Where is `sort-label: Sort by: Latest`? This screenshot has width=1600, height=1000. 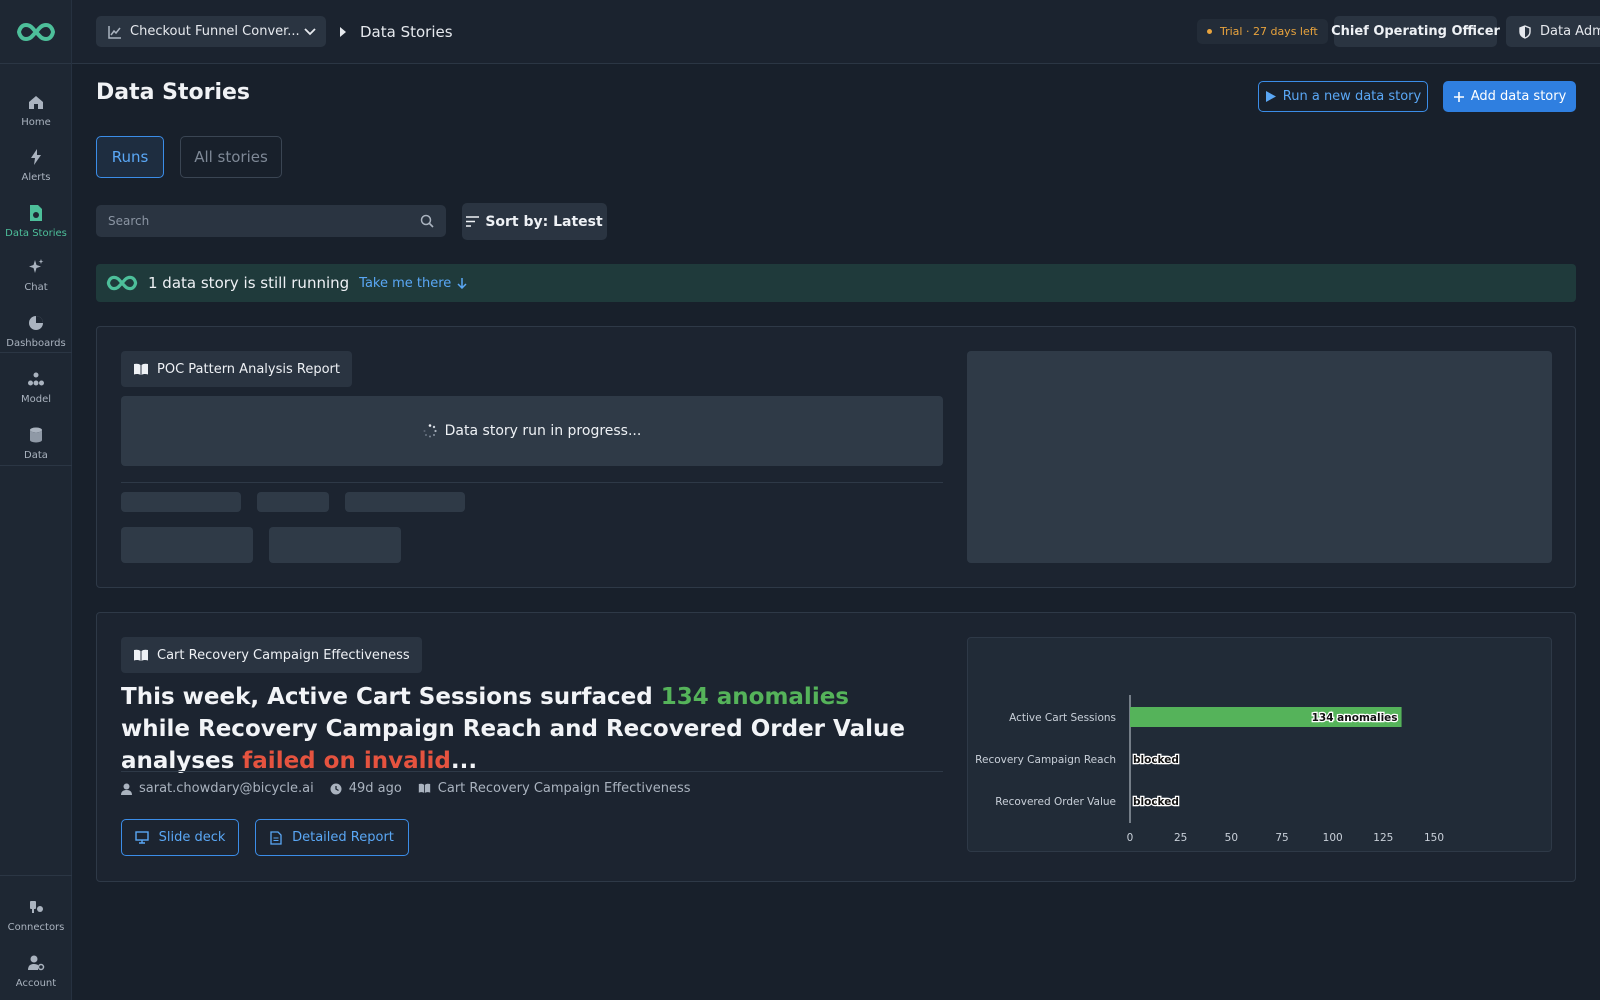 sort-label: Sort by: Latest is located at coordinates (544, 221).